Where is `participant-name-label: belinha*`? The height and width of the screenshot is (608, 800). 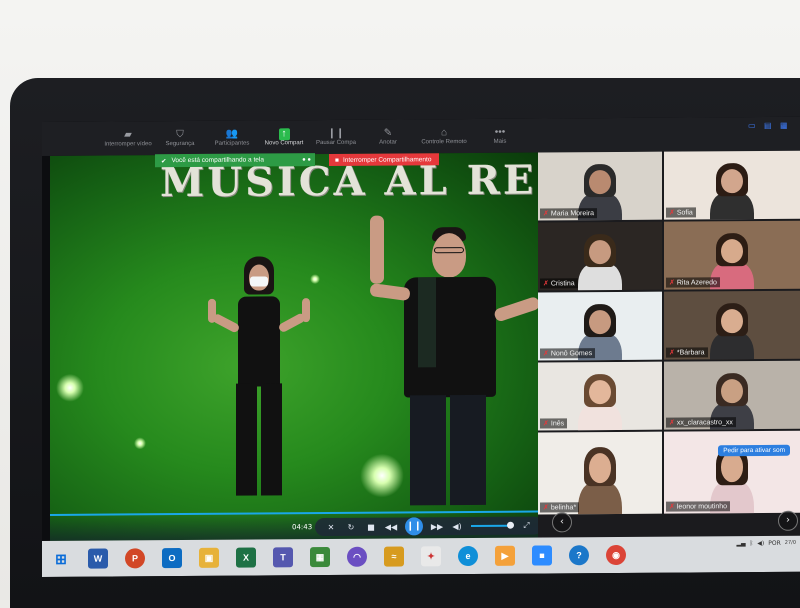 participant-name-label: belinha* is located at coordinates (563, 508).